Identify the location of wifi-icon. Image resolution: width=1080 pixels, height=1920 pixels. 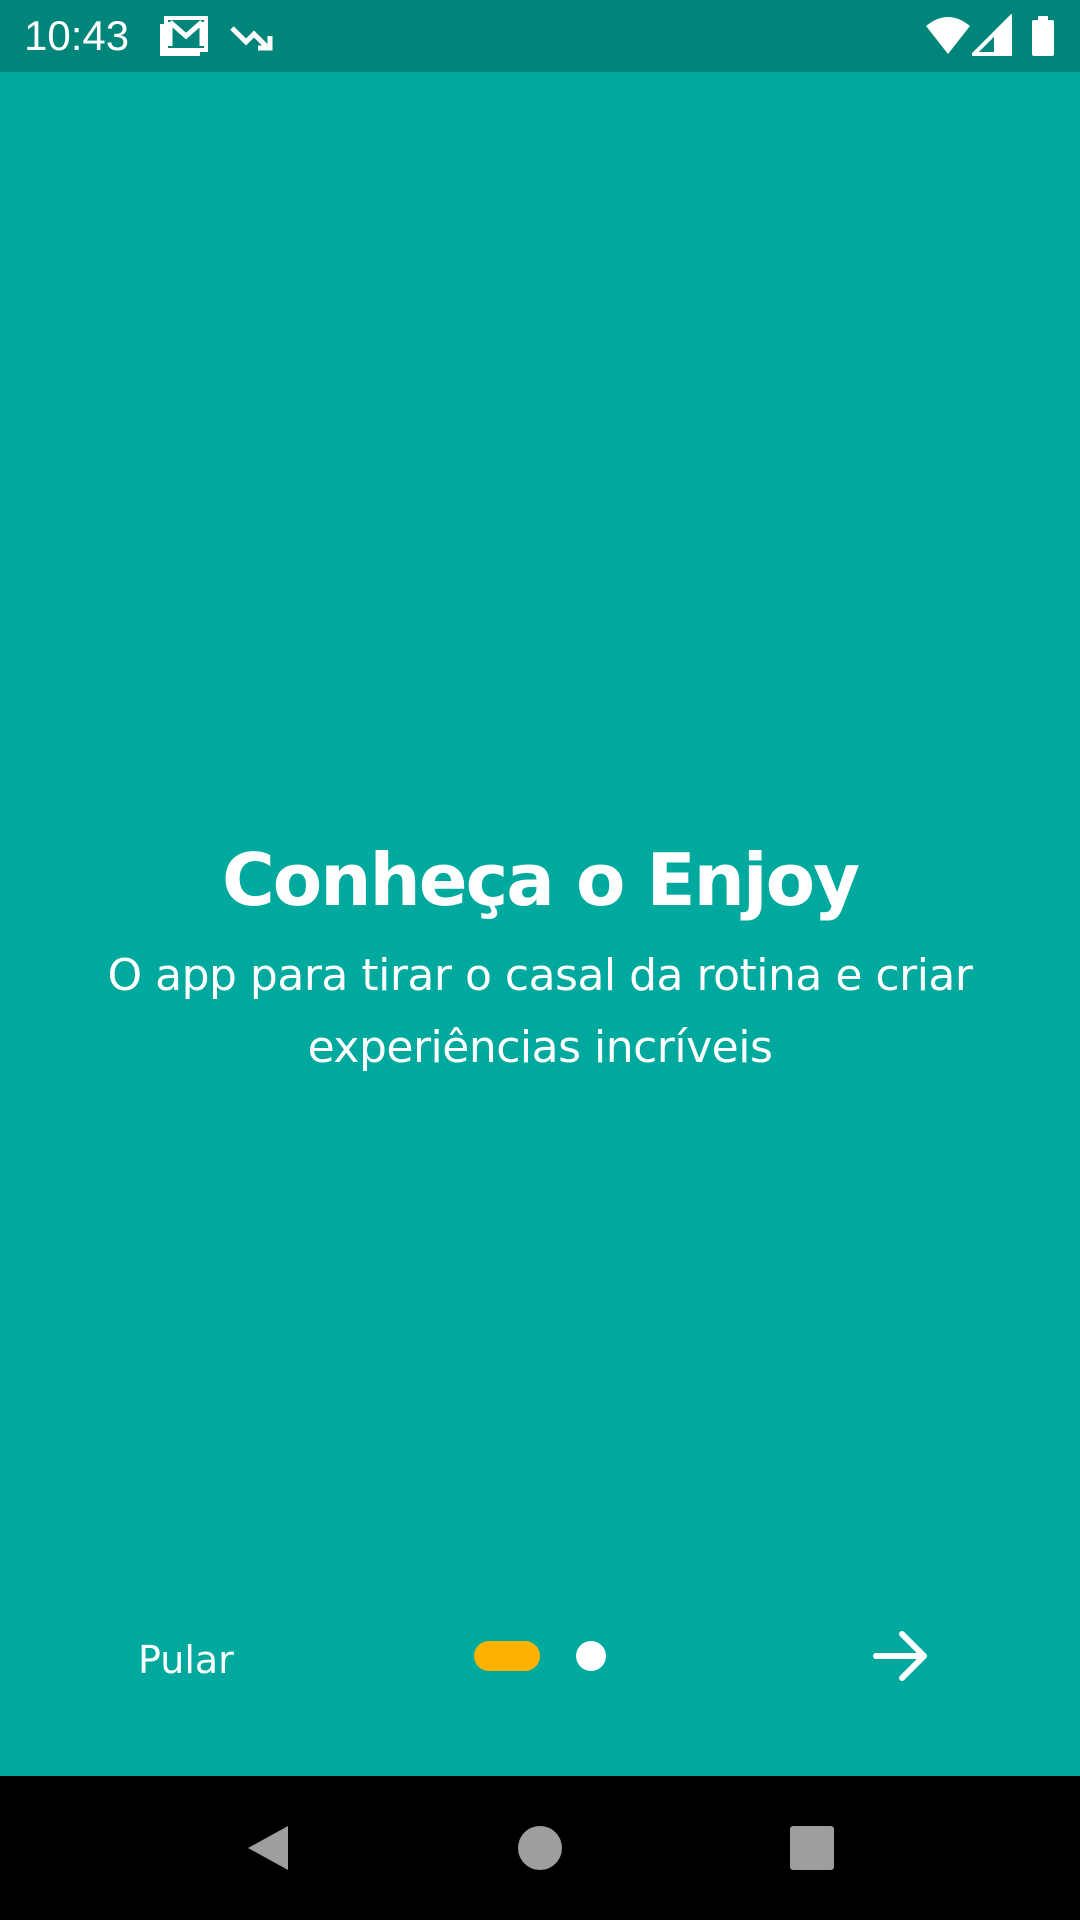
(948, 36).